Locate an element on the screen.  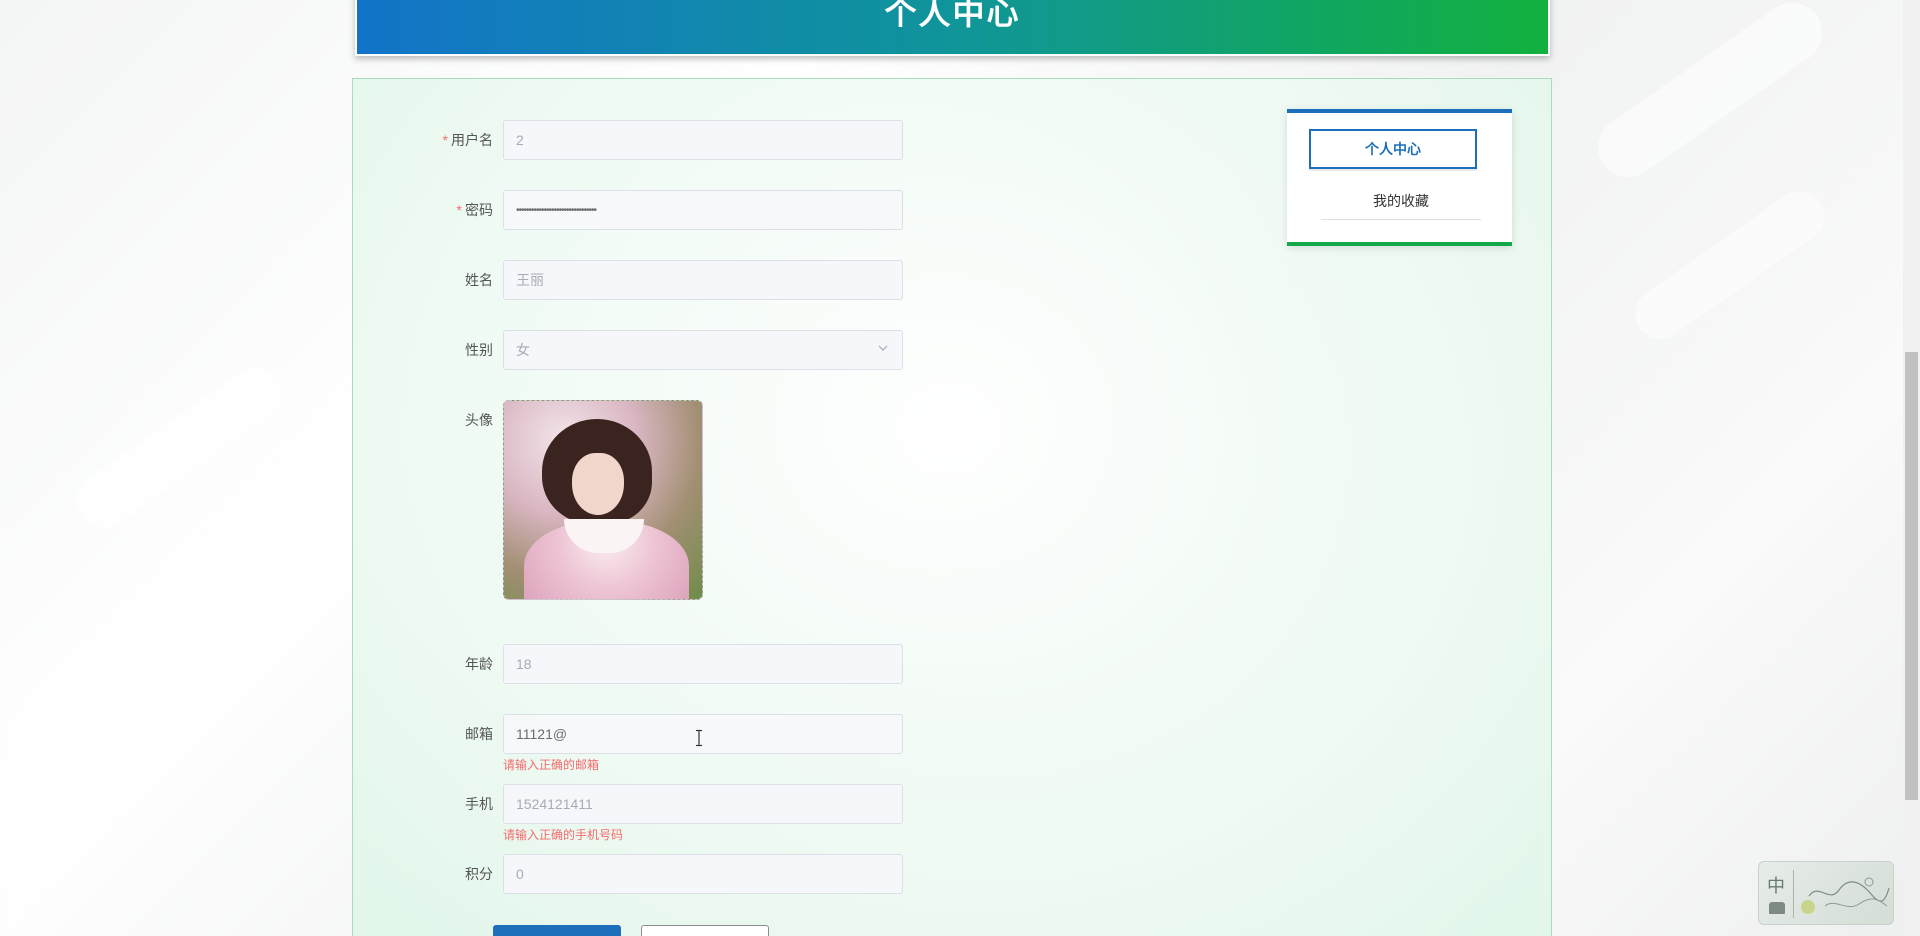
submit-button is located at coordinates (557, 930).